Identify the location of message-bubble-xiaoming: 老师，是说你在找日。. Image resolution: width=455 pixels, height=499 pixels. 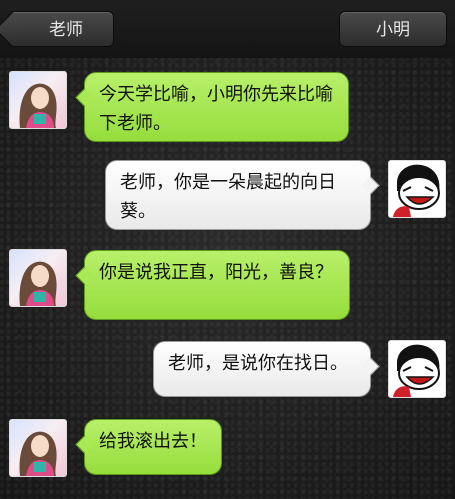
(266, 369).